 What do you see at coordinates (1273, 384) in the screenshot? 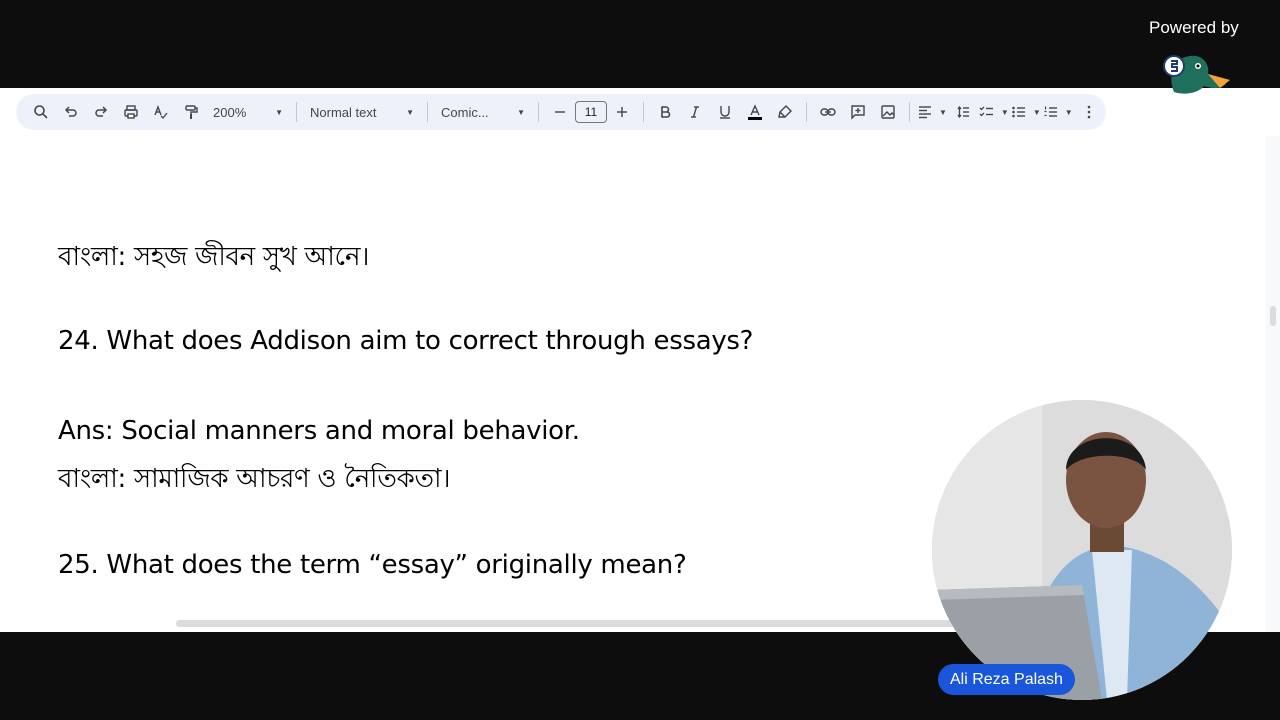
I see `vertical-scrollbar` at bounding box center [1273, 384].